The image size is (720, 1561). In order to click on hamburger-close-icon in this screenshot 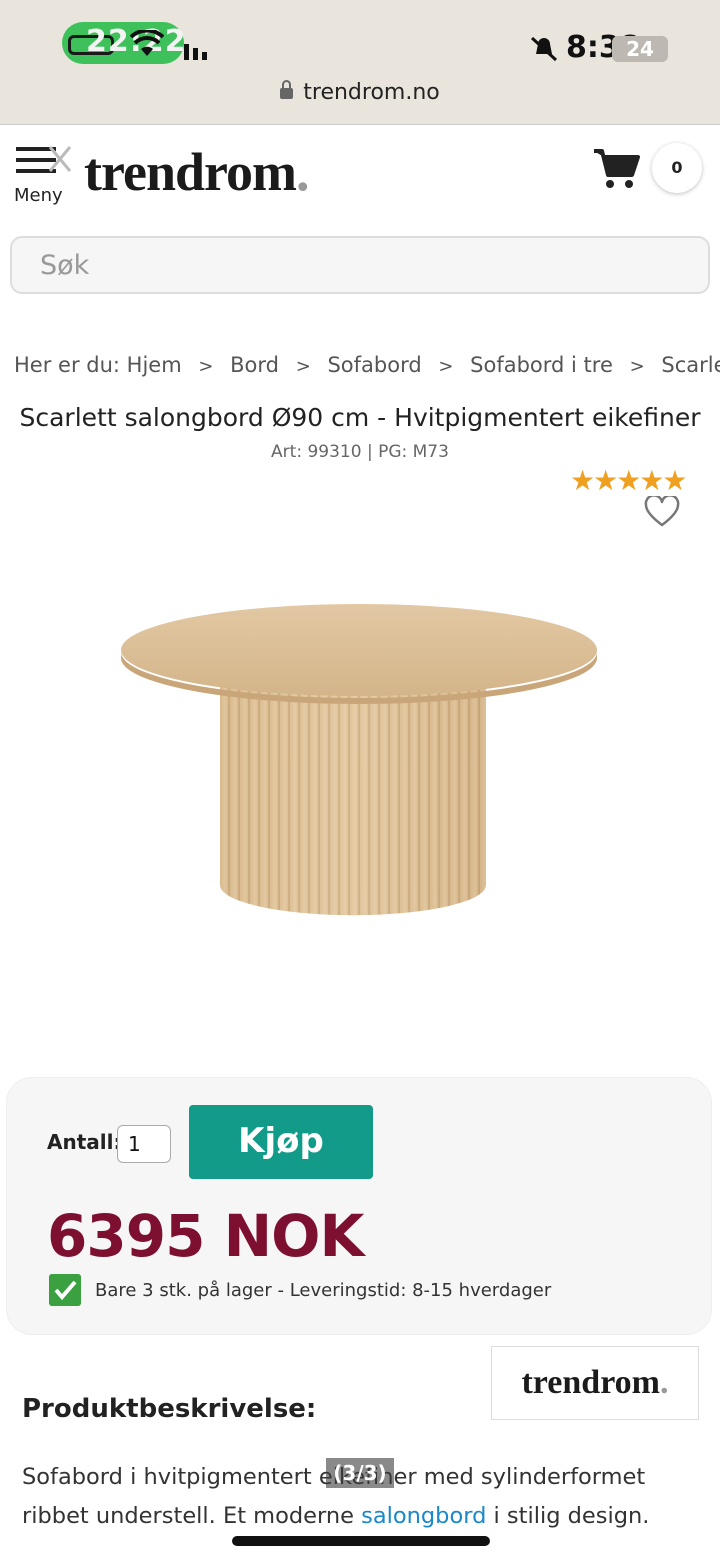, I will do `click(44, 159)`.